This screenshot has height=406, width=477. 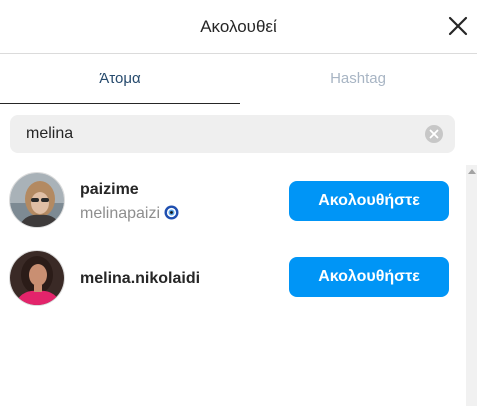 I want to click on full-name-text: melinapaizi, so click(x=120, y=213).